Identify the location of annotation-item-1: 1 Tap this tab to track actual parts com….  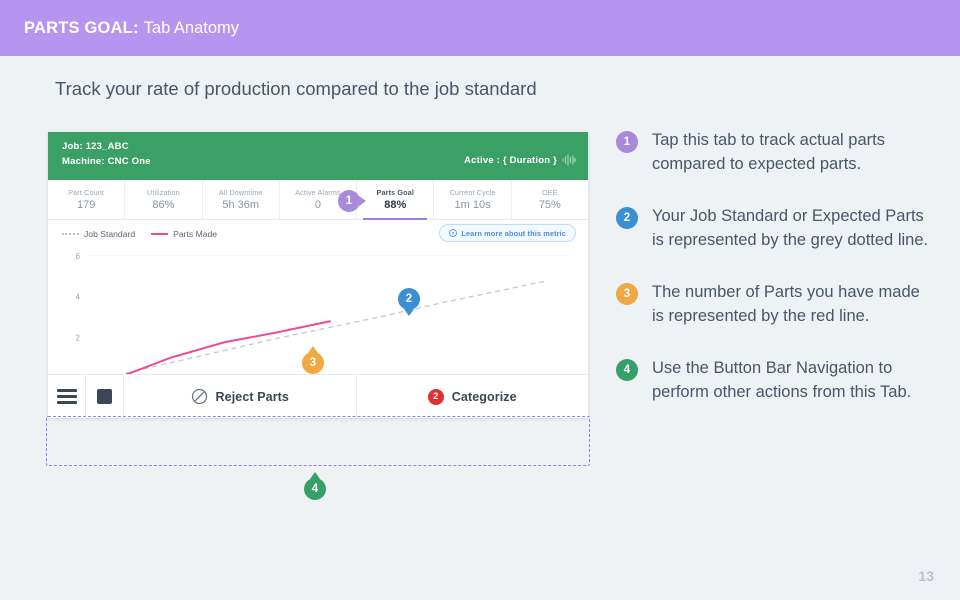
(775, 152).